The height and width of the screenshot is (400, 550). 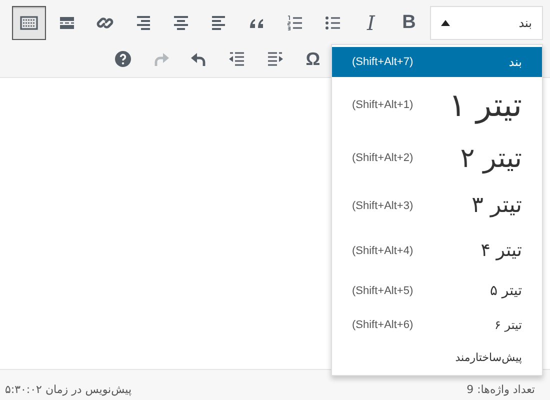 What do you see at coordinates (371, 23) in the screenshot?
I see `italic-button: I` at bounding box center [371, 23].